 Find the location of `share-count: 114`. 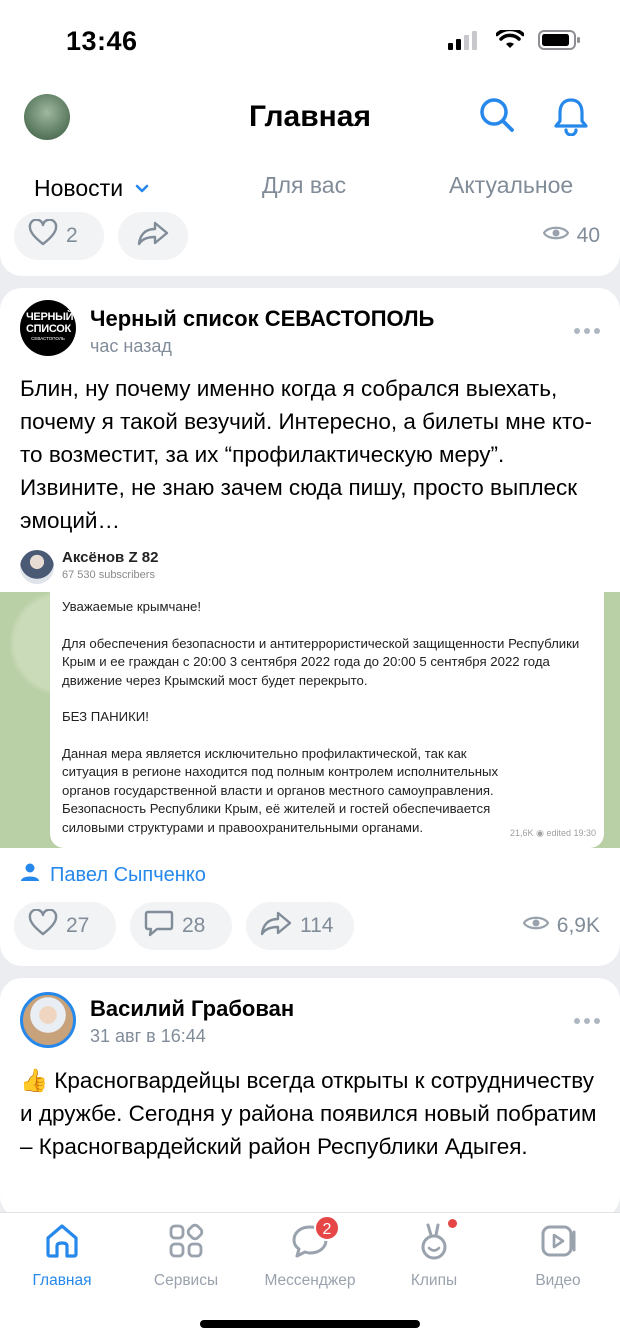

share-count: 114 is located at coordinates (317, 925).